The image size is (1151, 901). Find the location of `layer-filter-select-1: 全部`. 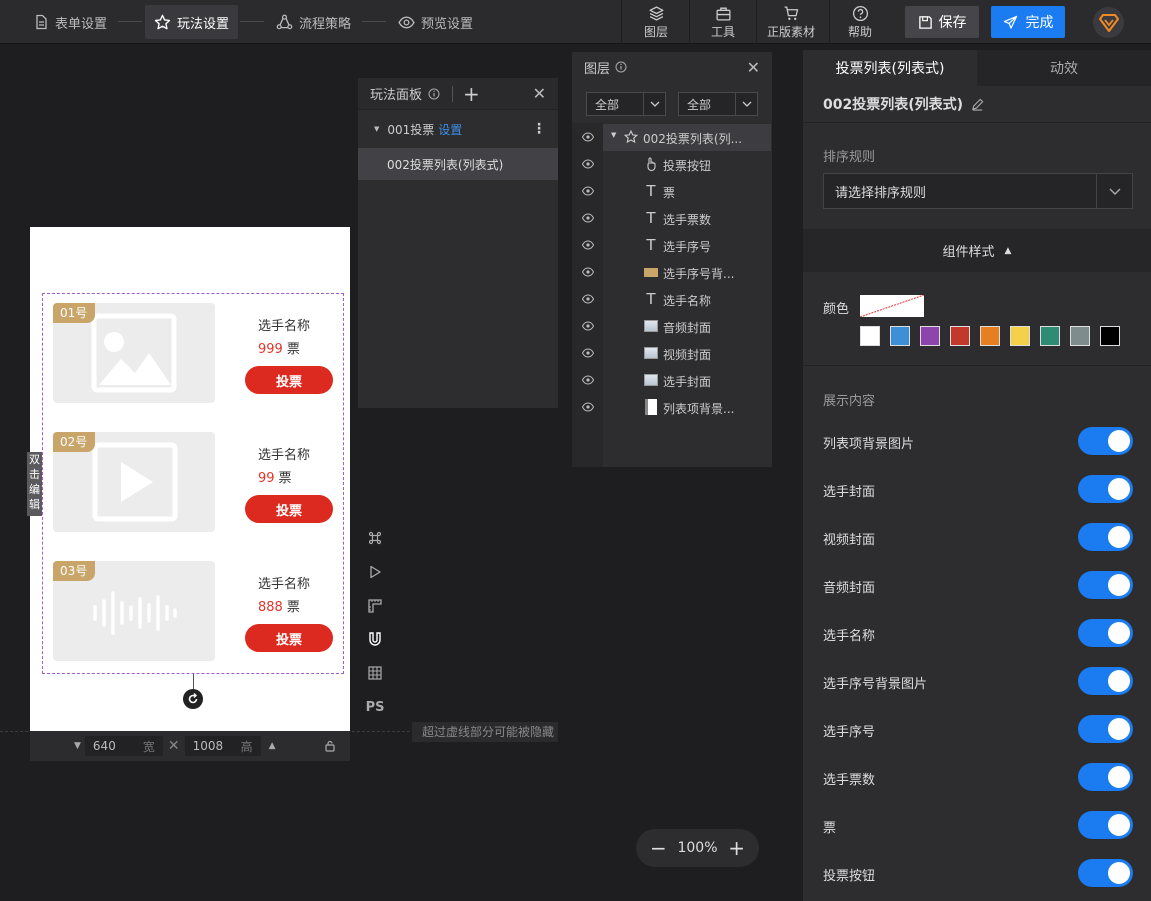

layer-filter-select-1: 全部 is located at coordinates (626, 104).